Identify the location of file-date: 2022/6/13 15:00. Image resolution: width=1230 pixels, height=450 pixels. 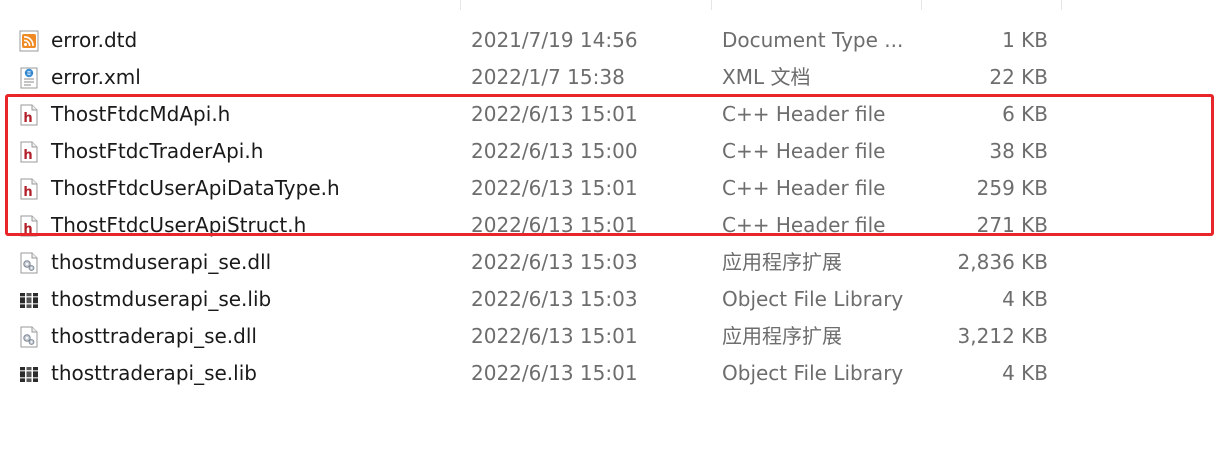
(554, 151).